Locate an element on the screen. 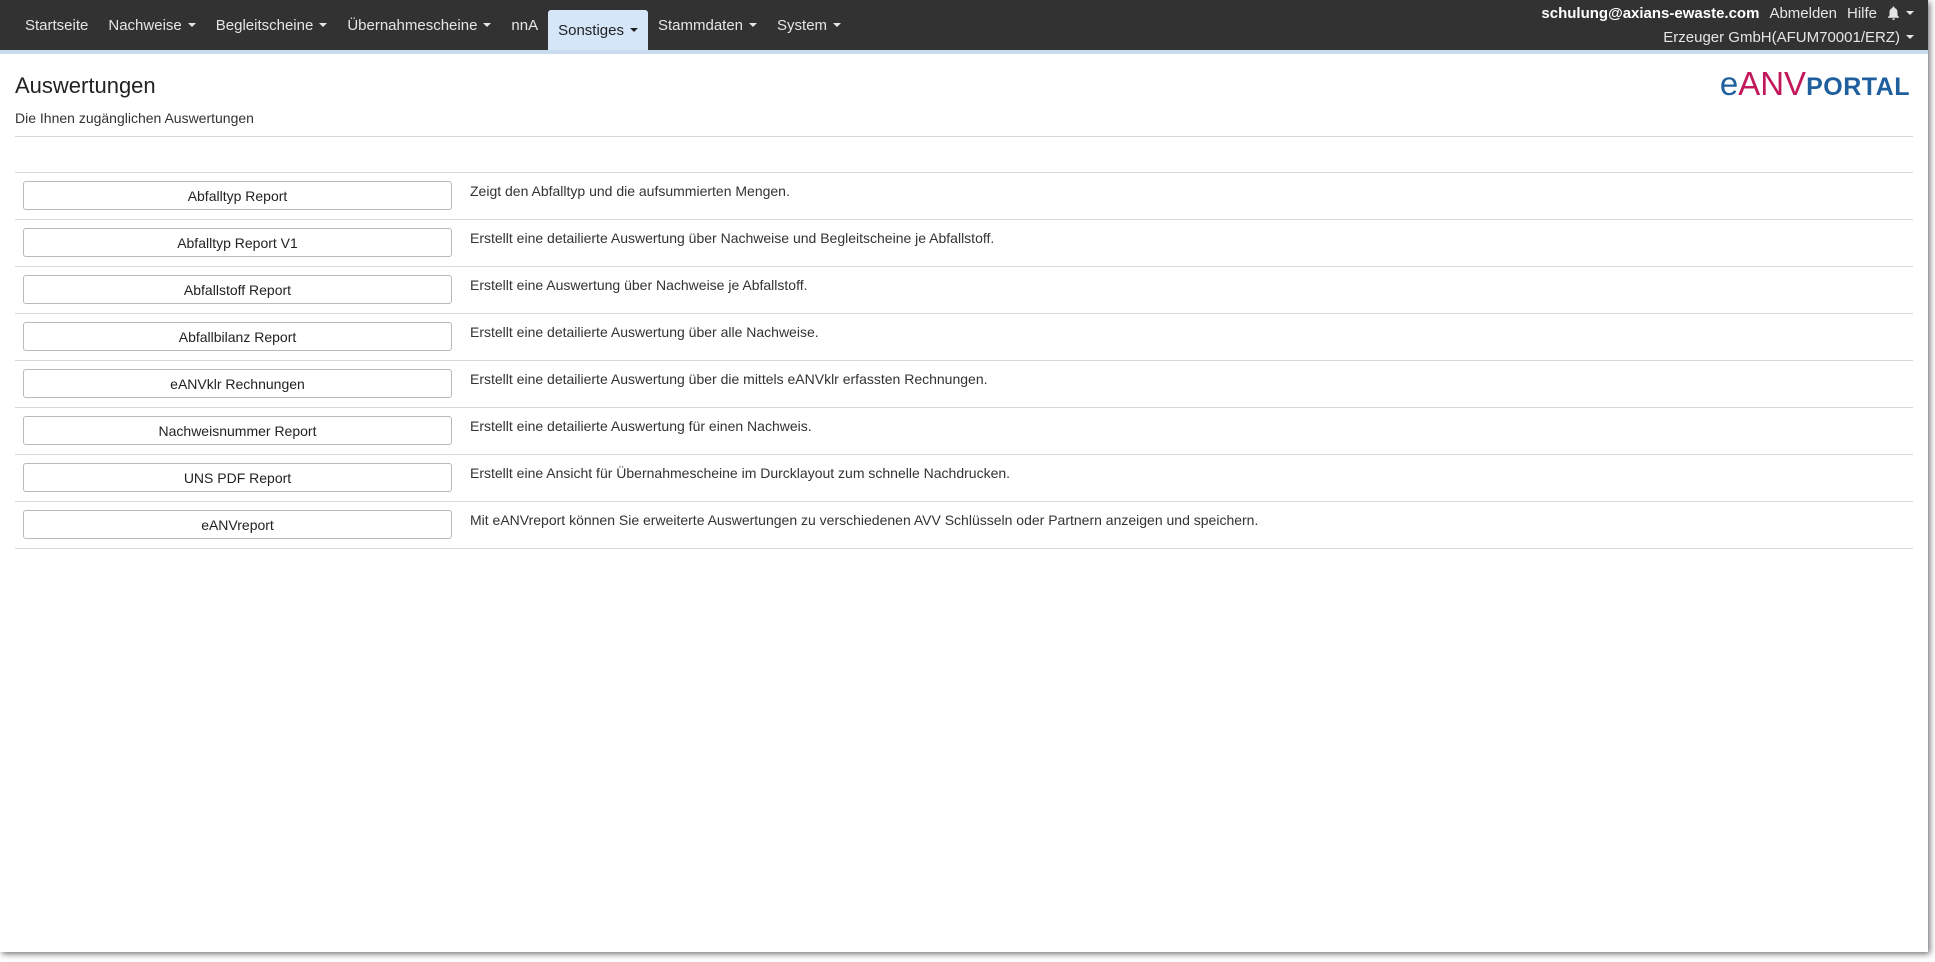 The width and height of the screenshot is (1935, 962). uns-pdf-report-button: UNS PDF Report is located at coordinates (237, 477).